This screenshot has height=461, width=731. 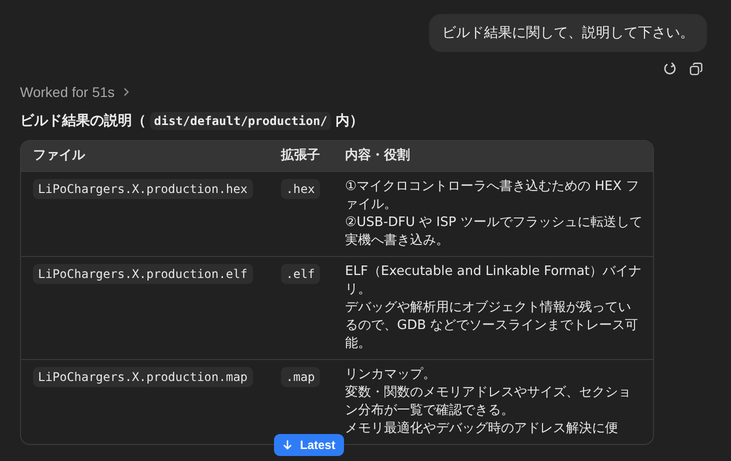 I want to click on file-name: LiPoChargers.X.production.hex, so click(x=143, y=189).